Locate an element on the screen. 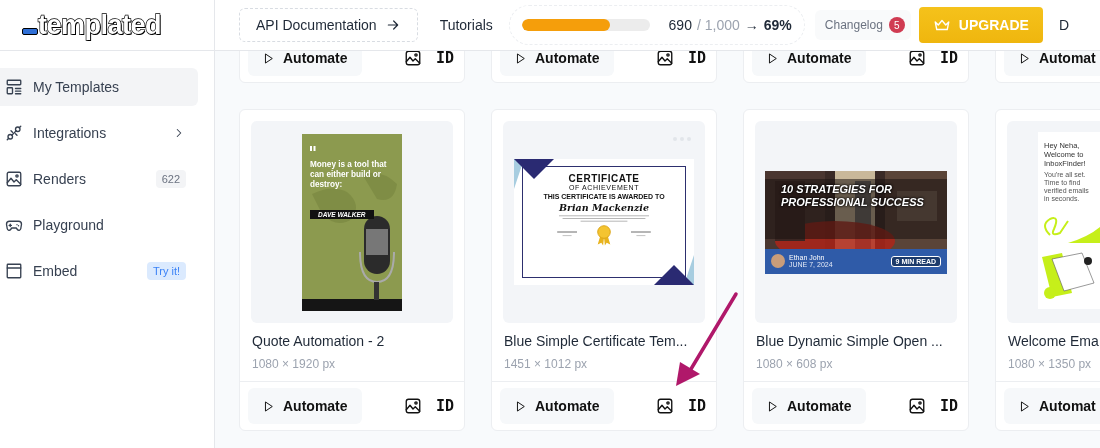  tutorials-link: Tutorials is located at coordinates (466, 25).